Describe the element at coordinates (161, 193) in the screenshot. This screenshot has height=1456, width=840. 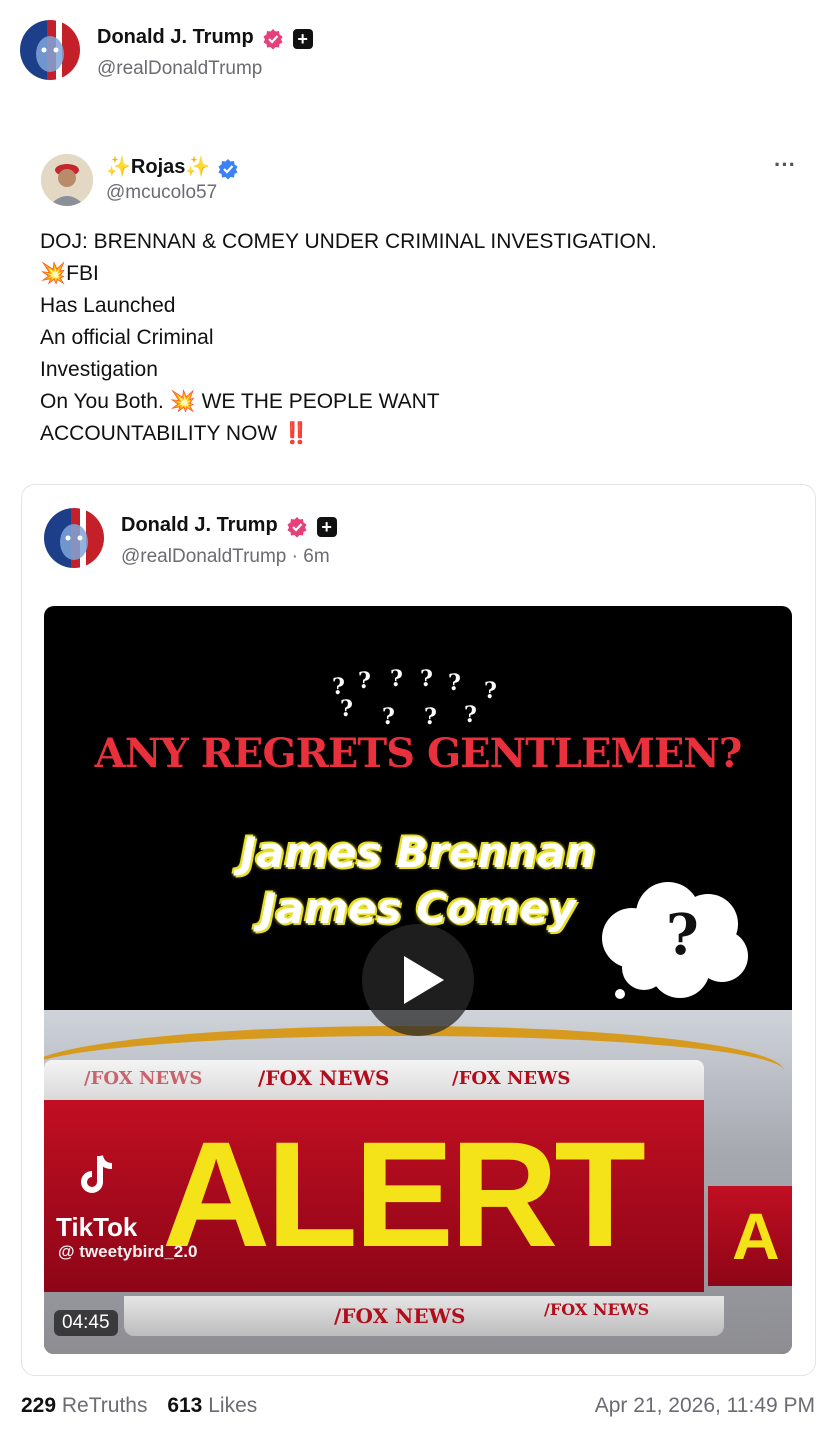
I see `retruth-handle: @mcucolo57` at that location.